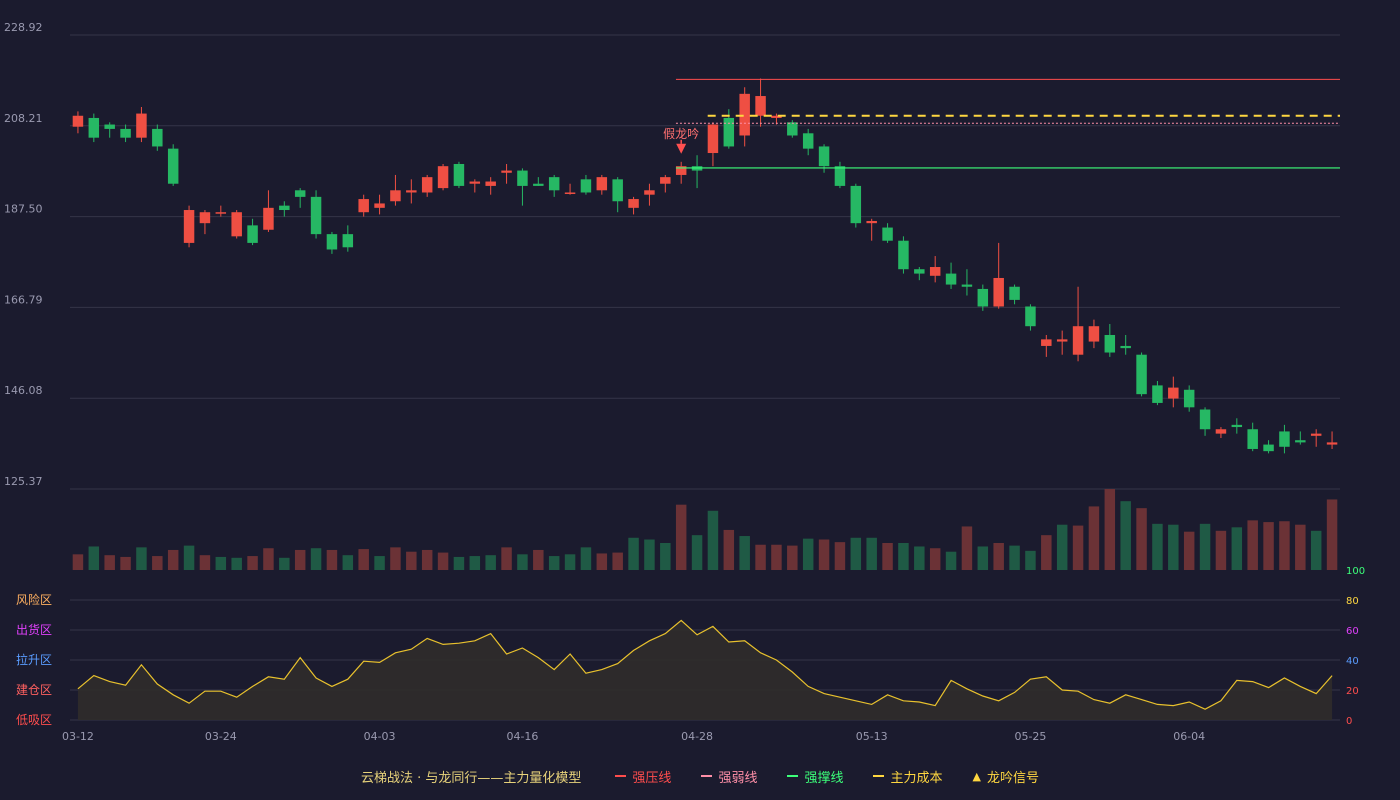 The height and width of the screenshot is (800, 1400). Describe the element at coordinates (23, 390) in the screenshot. I see `y-tick-label: 146.08` at that location.